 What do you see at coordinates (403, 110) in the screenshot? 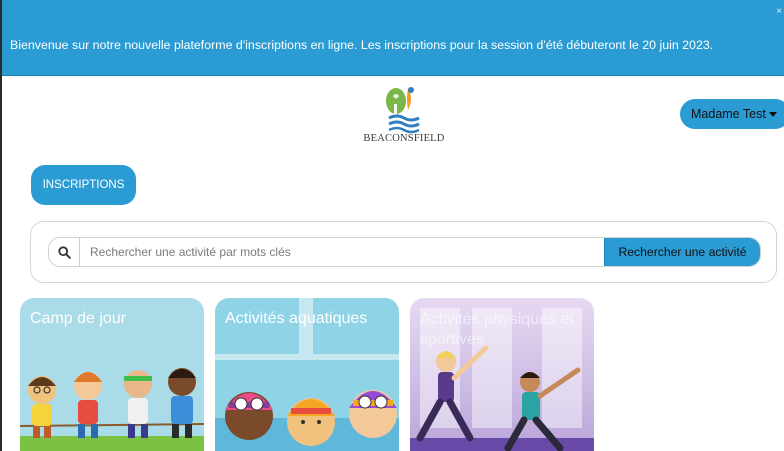
I see `logo-mark-icon` at bounding box center [403, 110].